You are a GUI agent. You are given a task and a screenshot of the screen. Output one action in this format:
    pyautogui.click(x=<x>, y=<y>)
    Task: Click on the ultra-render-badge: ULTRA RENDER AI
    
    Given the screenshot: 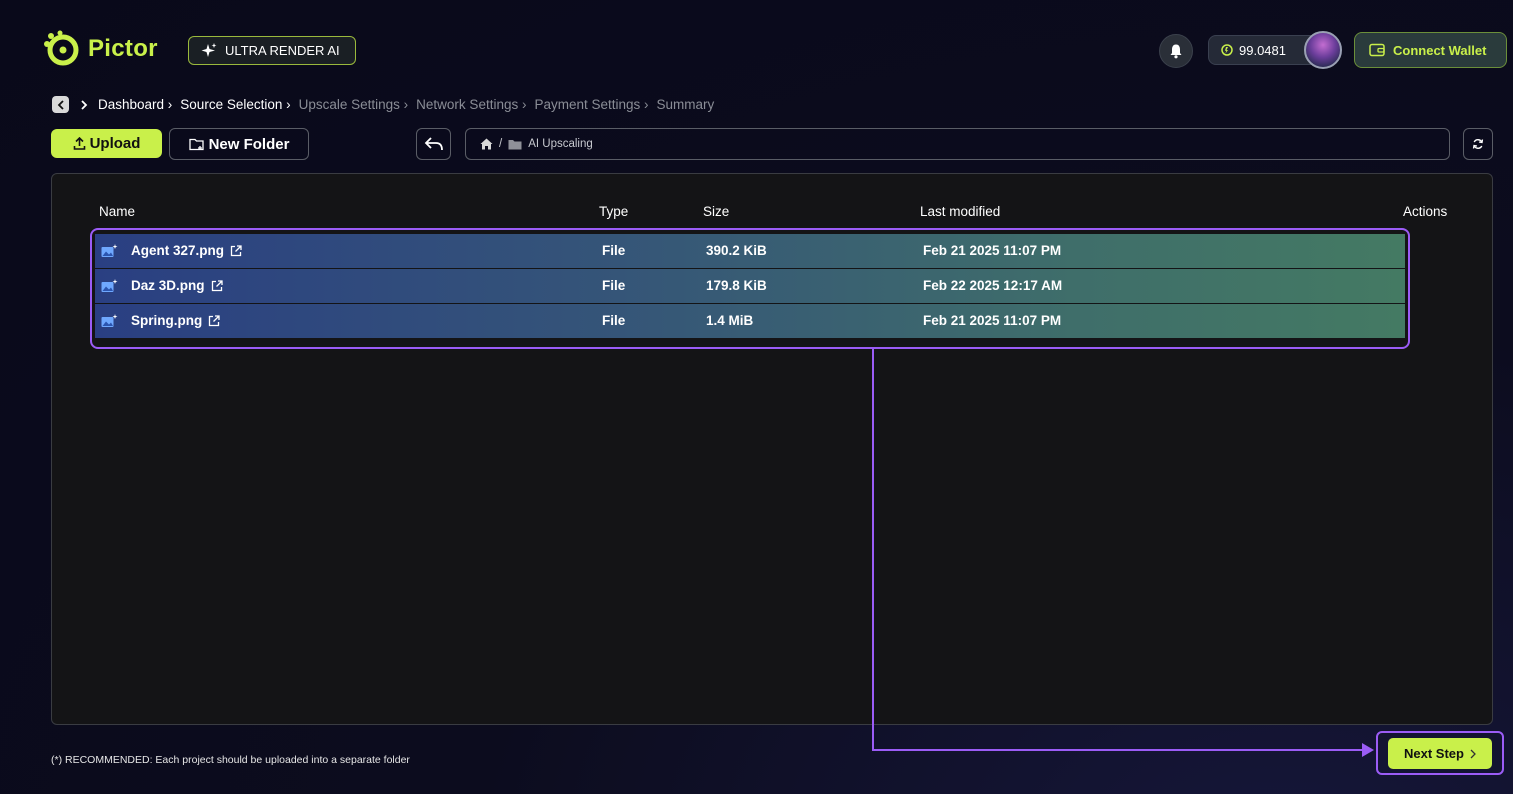 What is the action you would take?
    pyautogui.click(x=272, y=50)
    